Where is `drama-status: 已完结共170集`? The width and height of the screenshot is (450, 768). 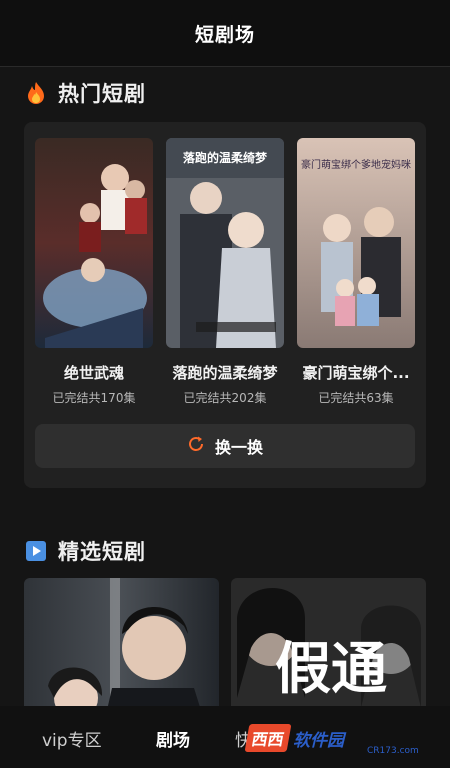
drama-status: 已完结共170集 is located at coordinates (94, 398).